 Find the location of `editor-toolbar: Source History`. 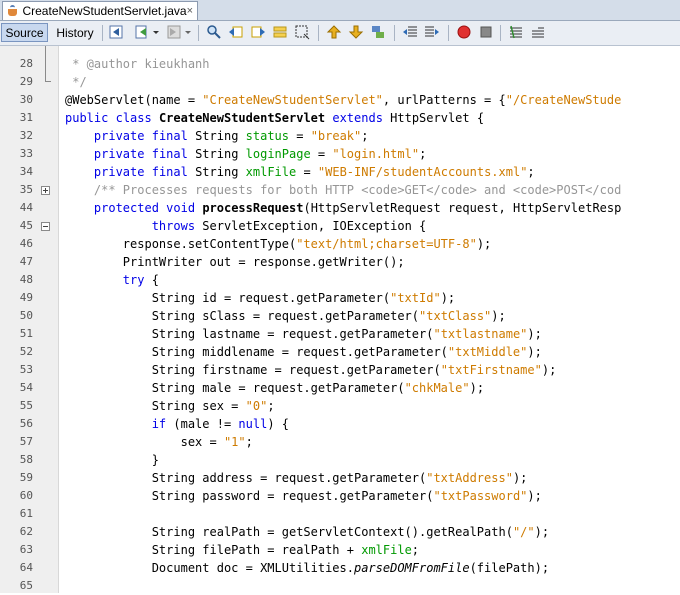

editor-toolbar: Source History is located at coordinates (340, 33).